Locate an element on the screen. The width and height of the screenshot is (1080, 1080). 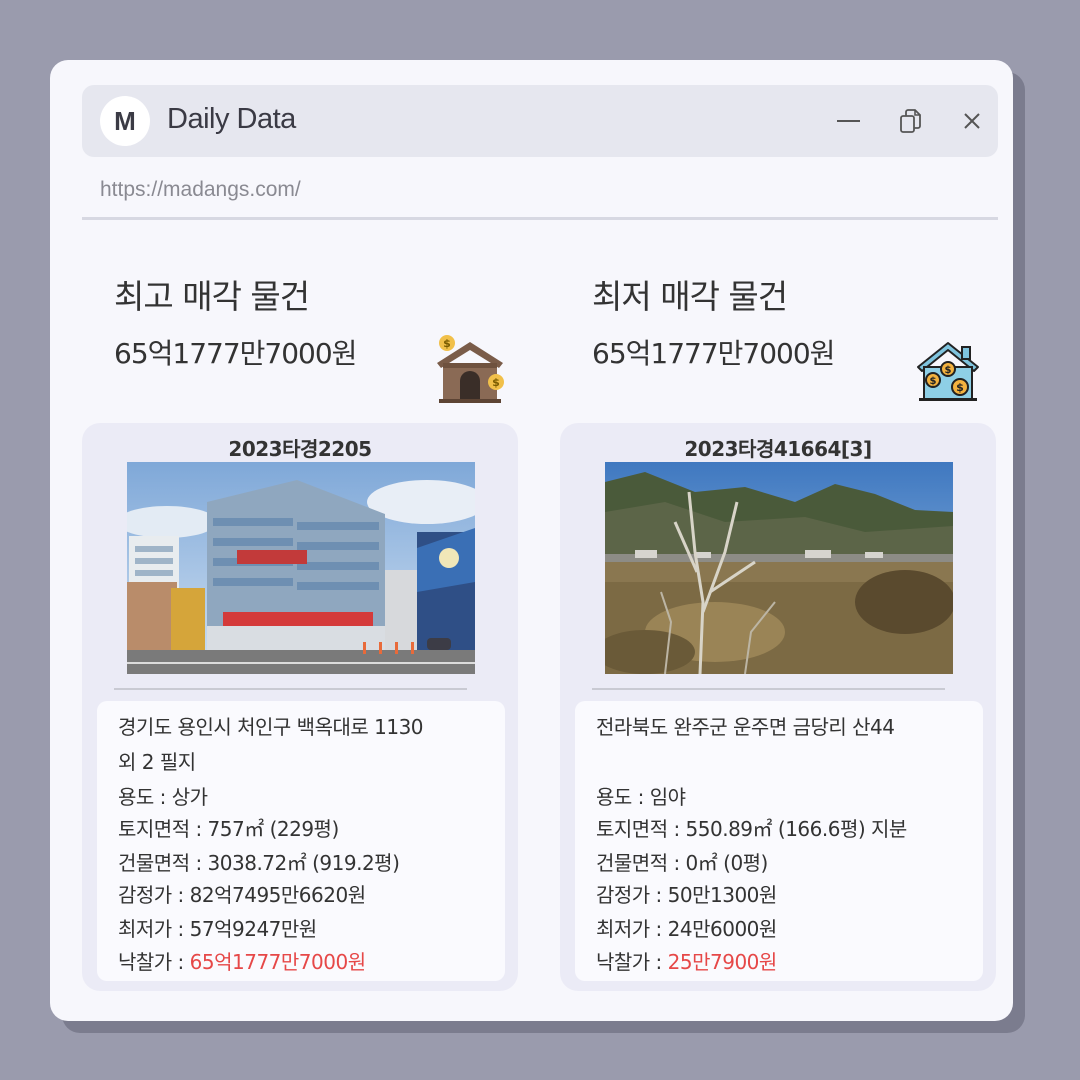
close-button is located at coordinates (972, 121).